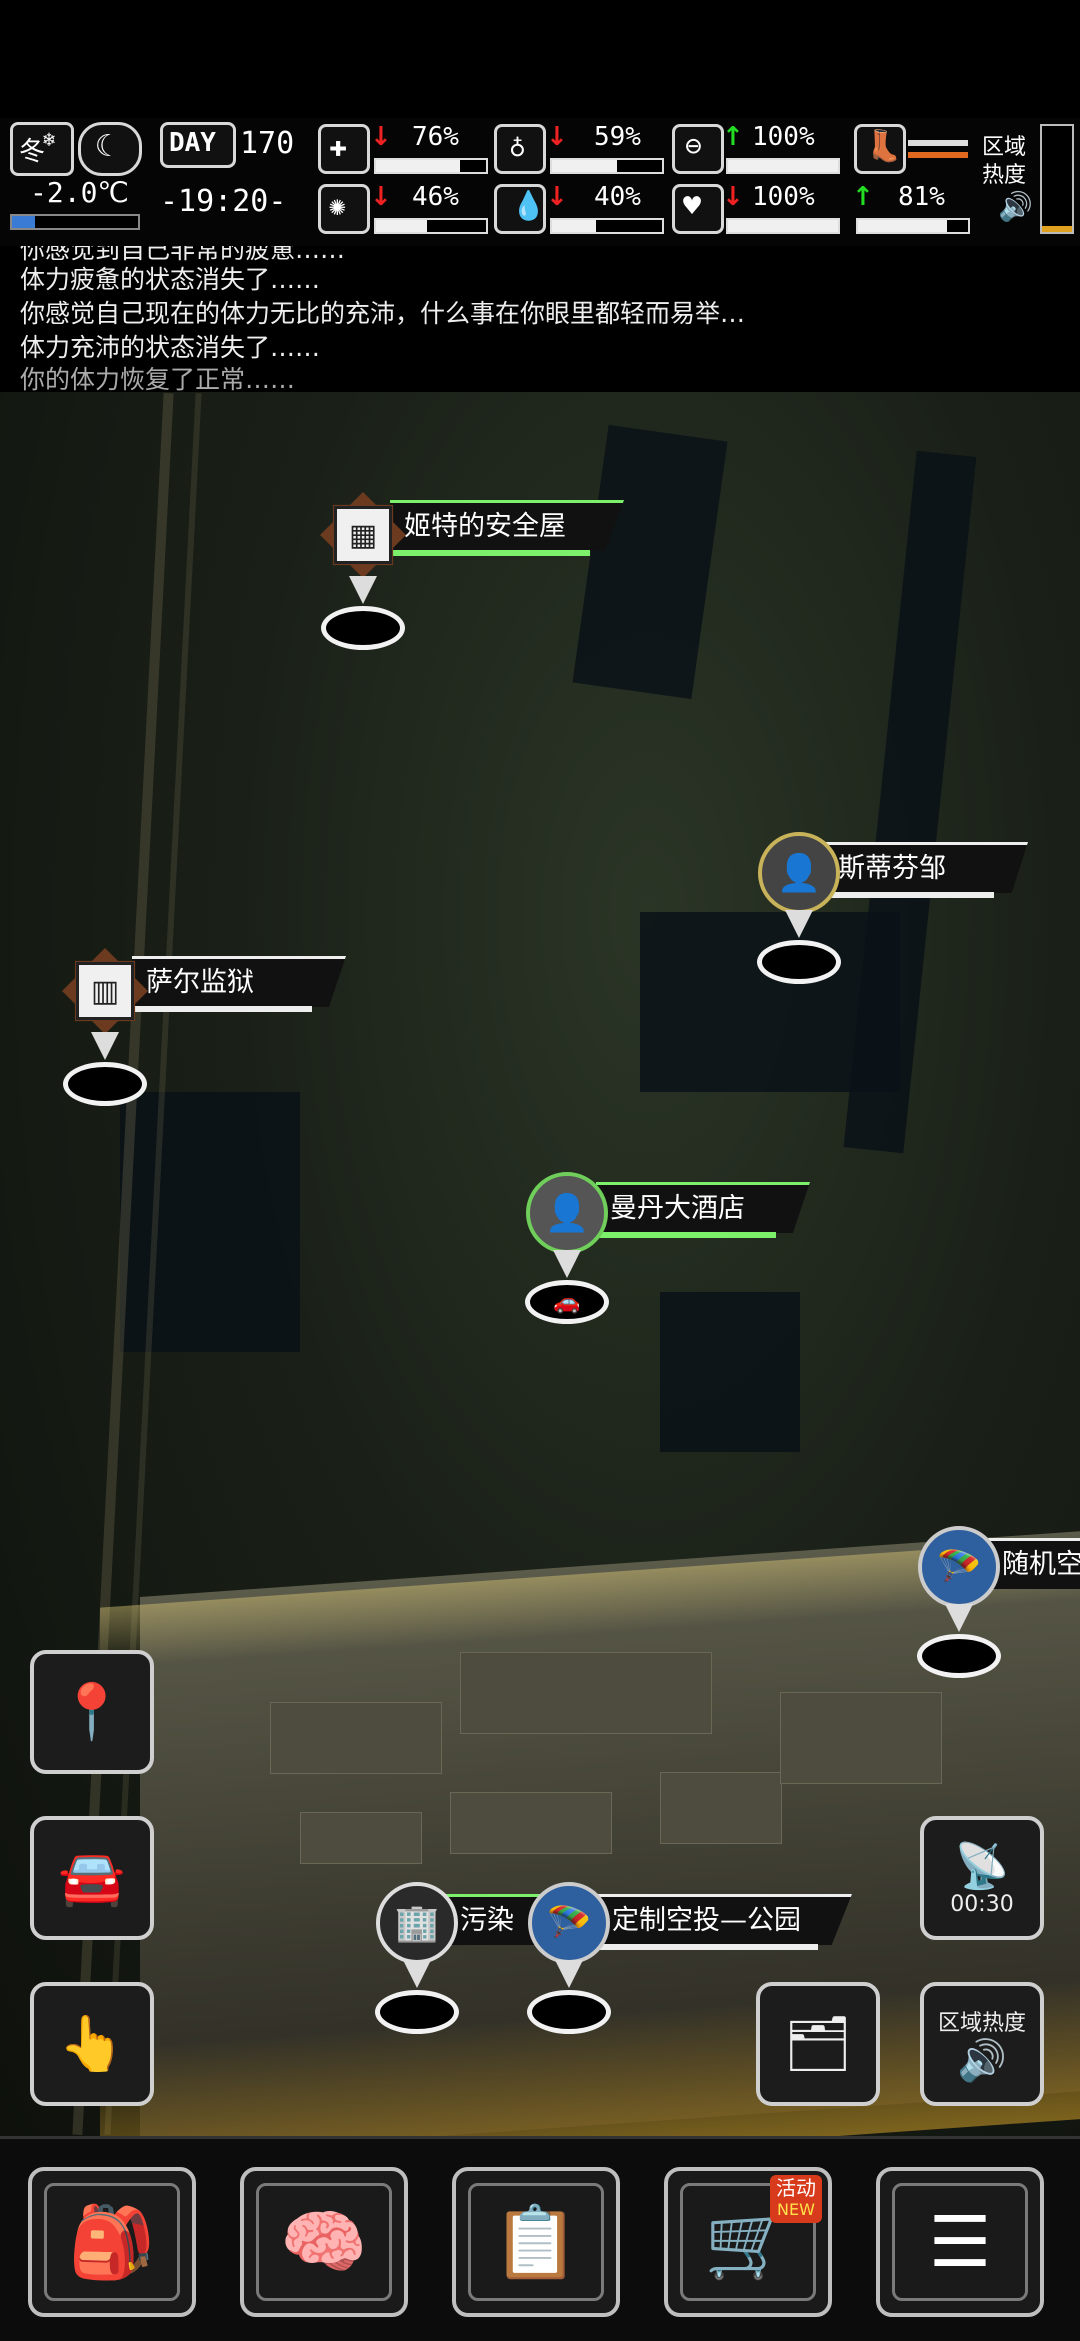 This screenshot has height=2341, width=1080. What do you see at coordinates (926, 867) in the screenshot?
I see `marker-label: 斯蒂芬邹` at bounding box center [926, 867].